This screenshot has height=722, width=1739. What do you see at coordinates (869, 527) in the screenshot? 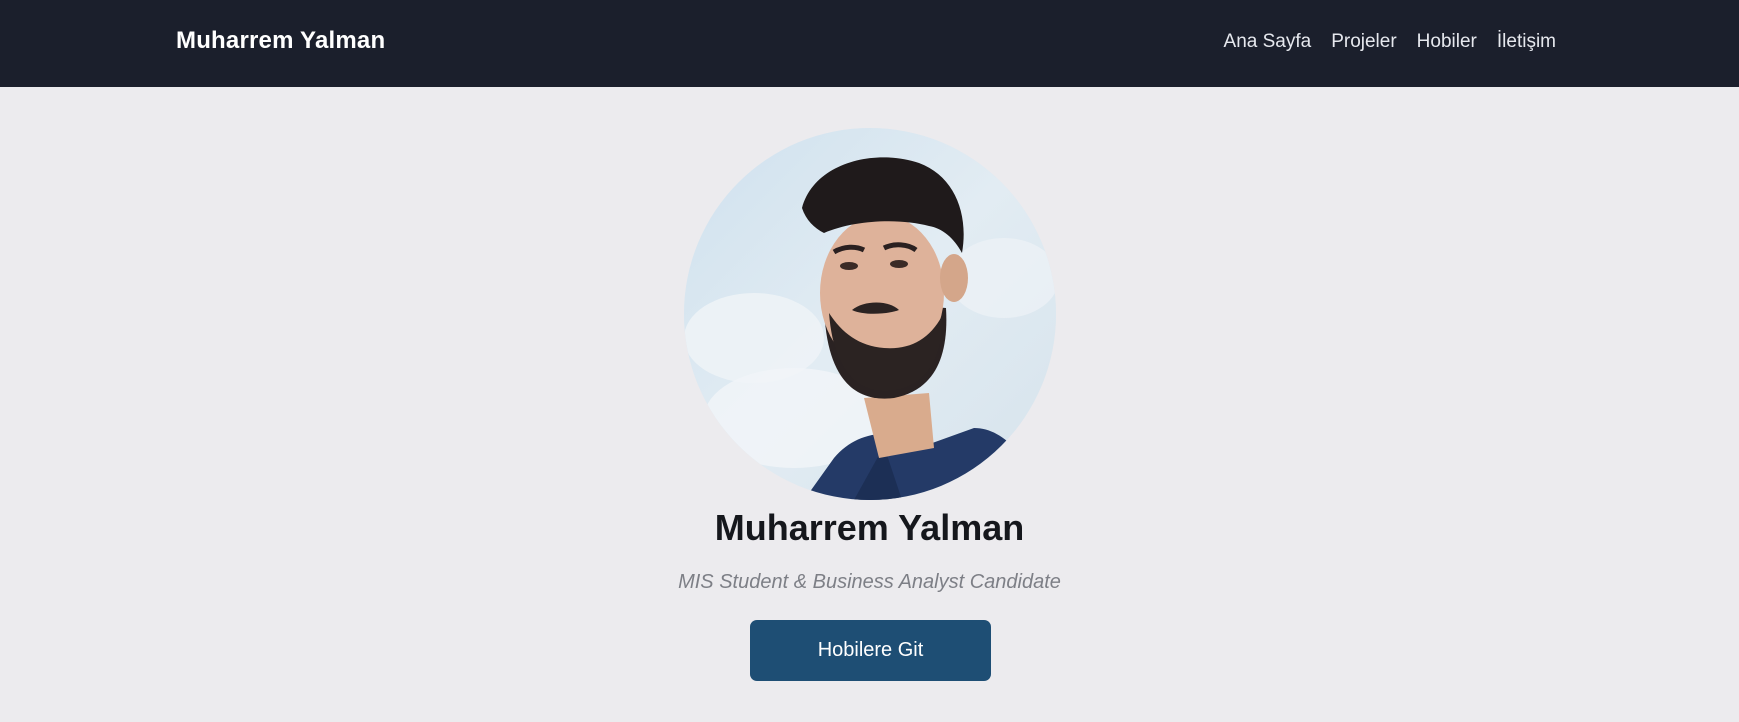
I see `hero-name: Muharrem Yalman` at bounding box center [869, 527].